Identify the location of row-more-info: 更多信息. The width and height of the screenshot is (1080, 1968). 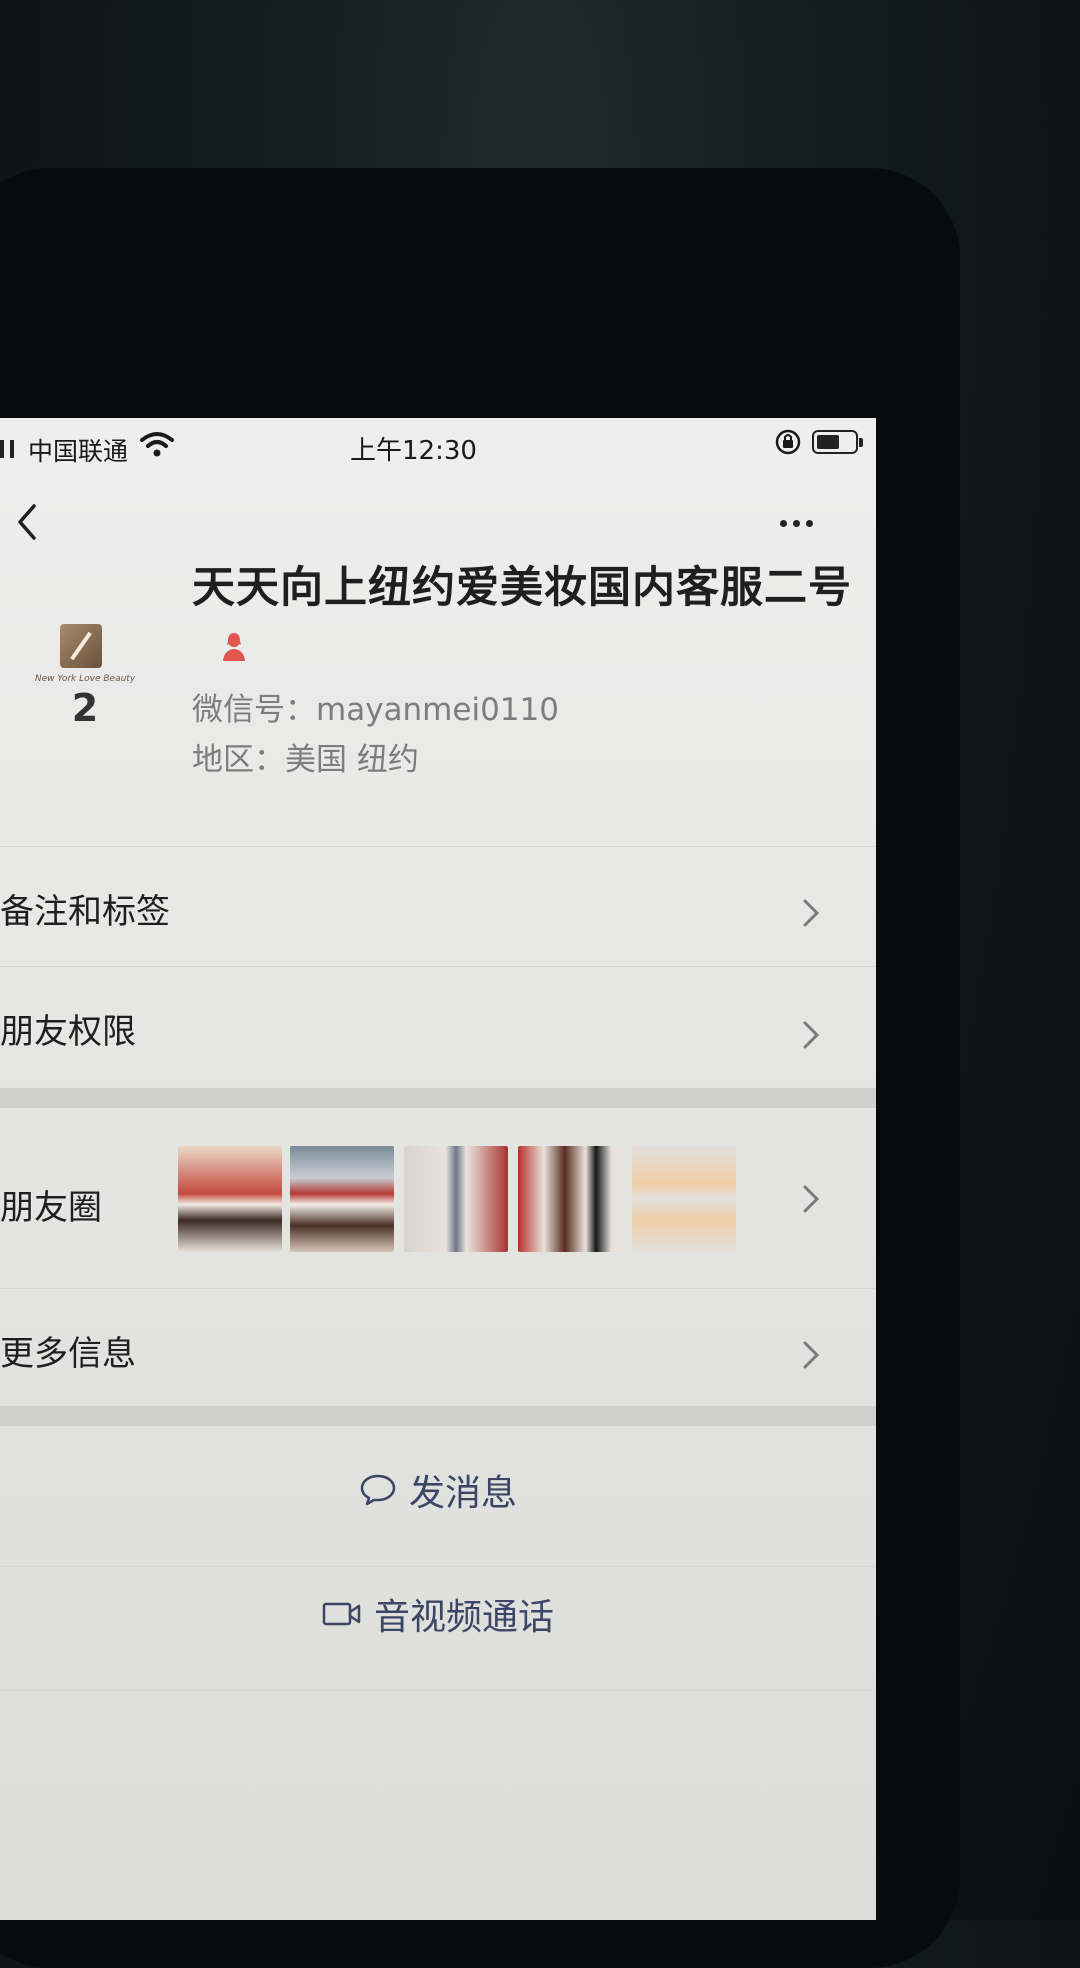
(438, 1348).